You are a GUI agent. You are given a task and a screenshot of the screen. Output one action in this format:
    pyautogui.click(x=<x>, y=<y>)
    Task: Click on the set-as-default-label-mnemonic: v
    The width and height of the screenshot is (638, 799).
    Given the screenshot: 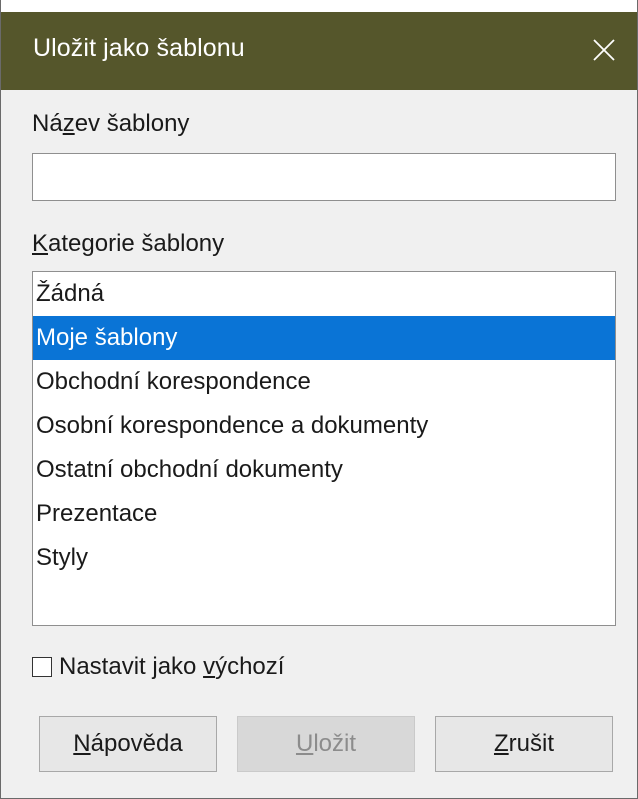 What is the action you would take?
    pyautogui.click(x=209, y=666)
    